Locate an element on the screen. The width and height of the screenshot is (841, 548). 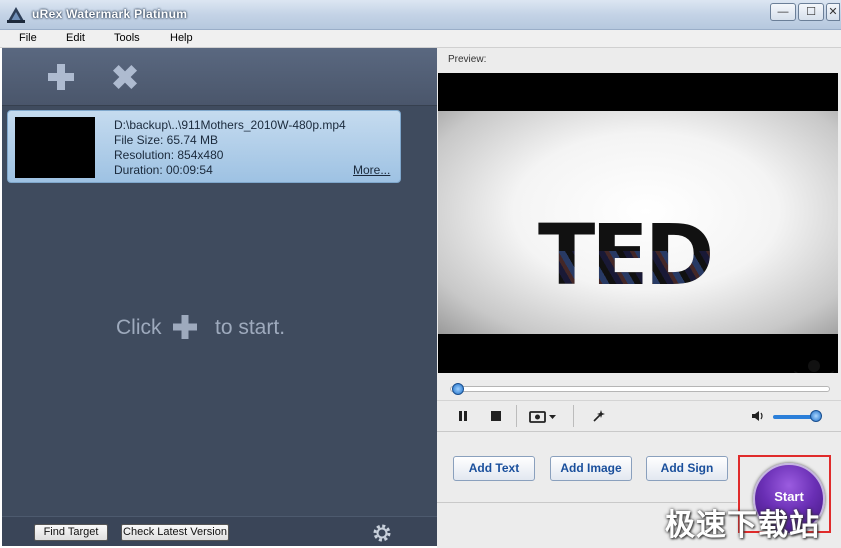
add-sign-button: Add Sign is located at coordinates (687, 468).